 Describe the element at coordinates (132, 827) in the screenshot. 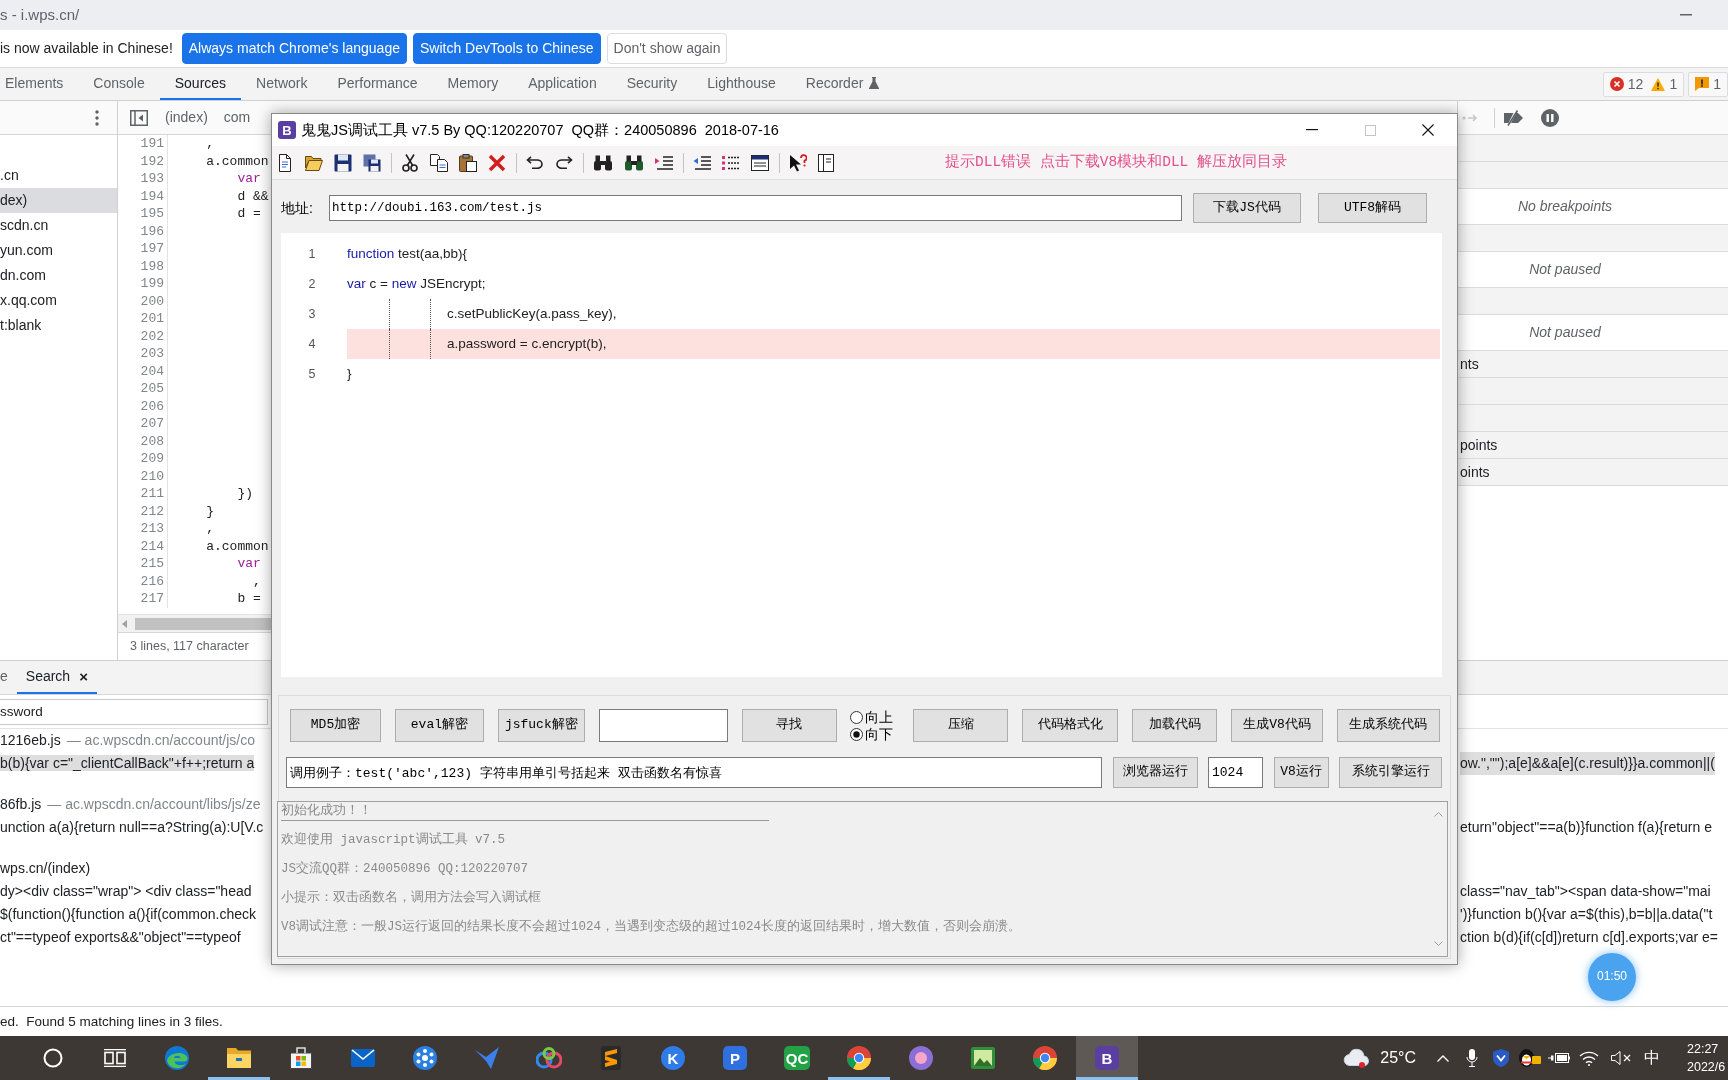

I see `match-line: unction a(a){return null==a?String(a):U[V.c` at that location.